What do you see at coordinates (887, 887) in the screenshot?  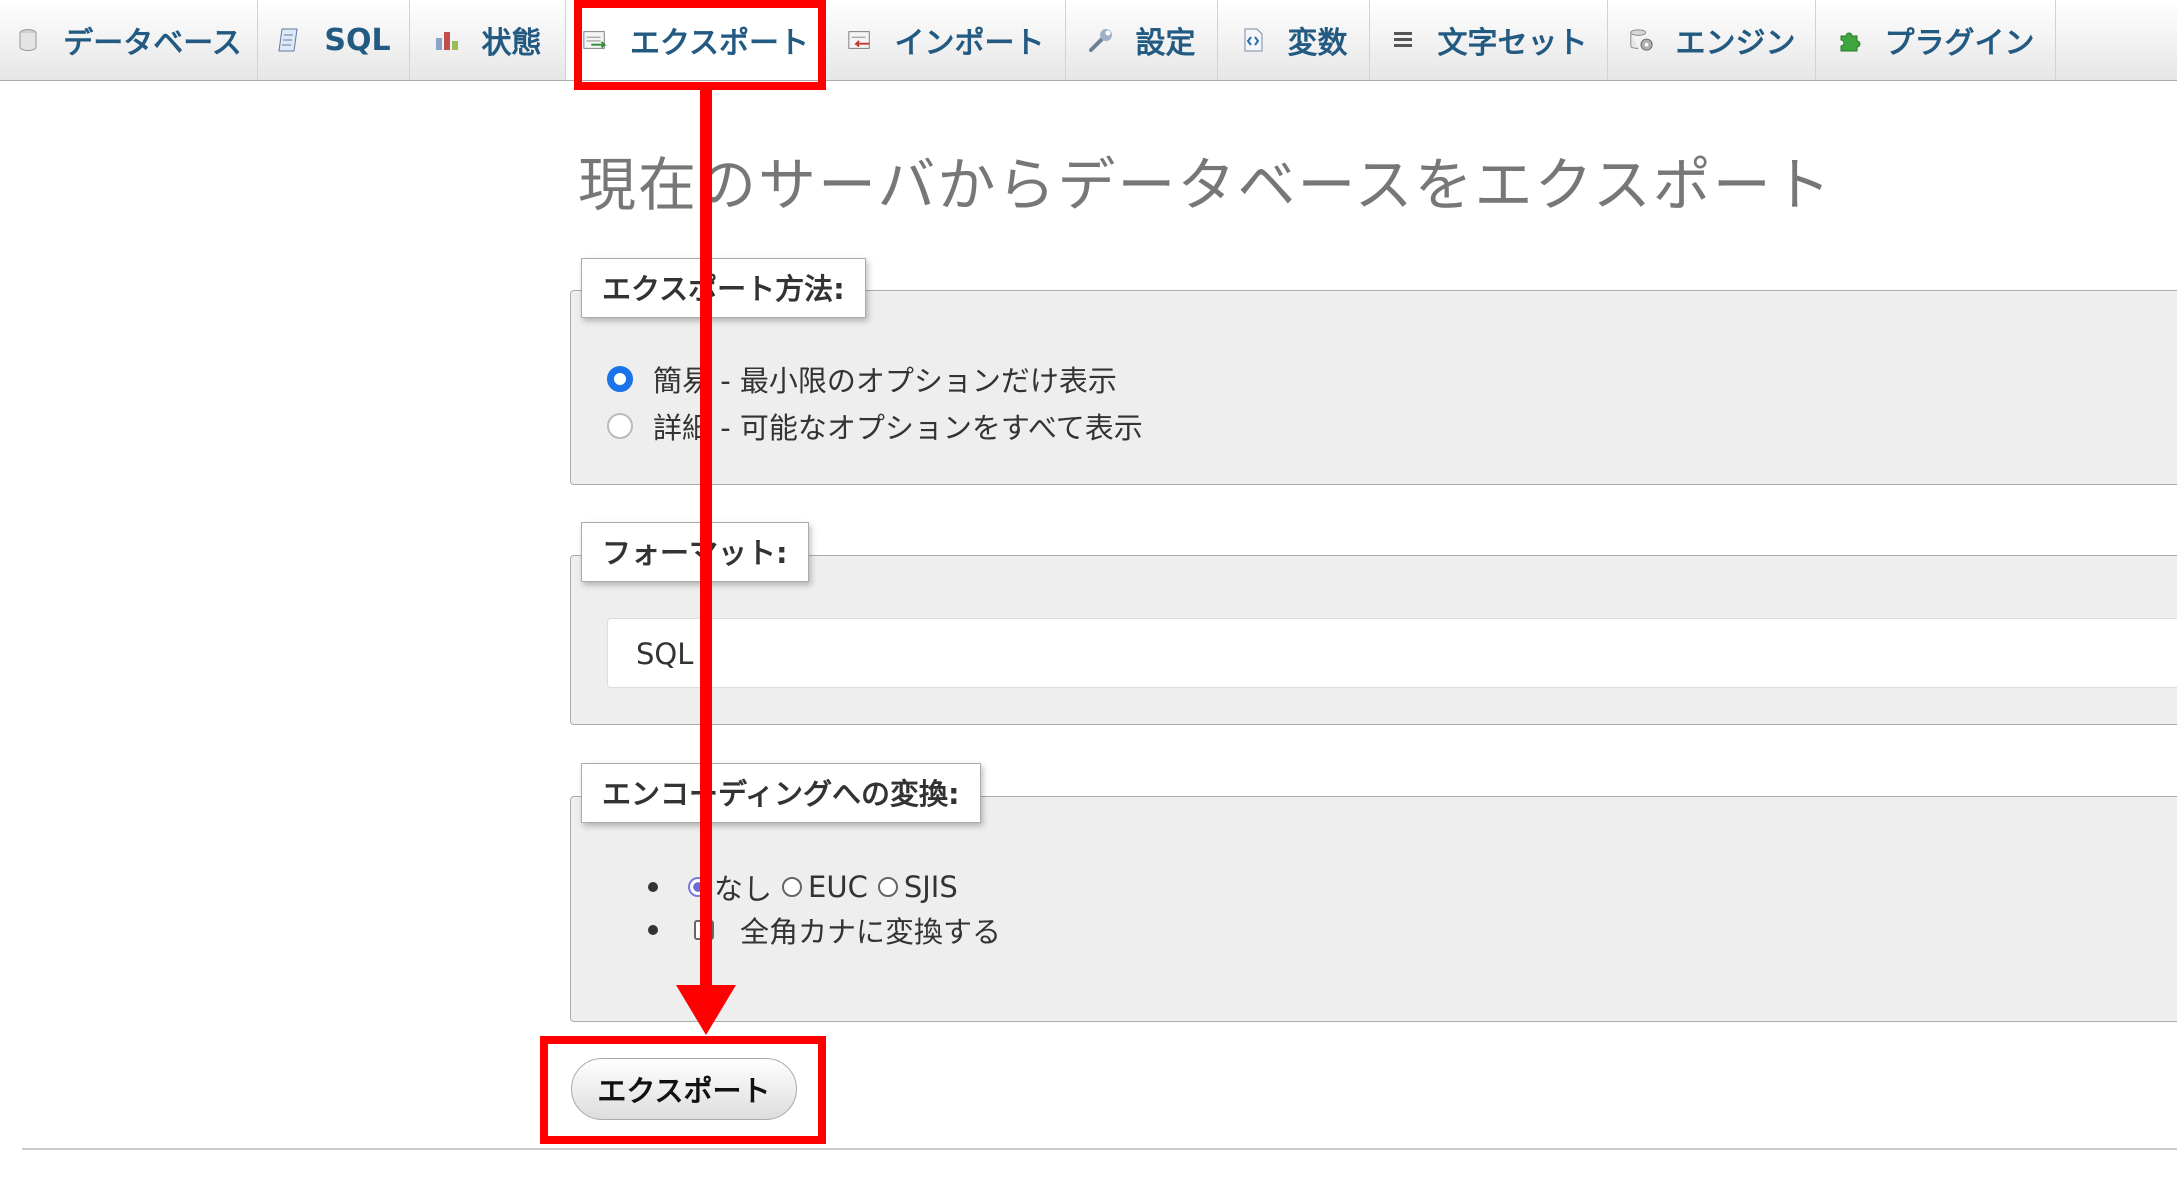 I see `encoding-sjis-radio` at bounding box center [887, 887].